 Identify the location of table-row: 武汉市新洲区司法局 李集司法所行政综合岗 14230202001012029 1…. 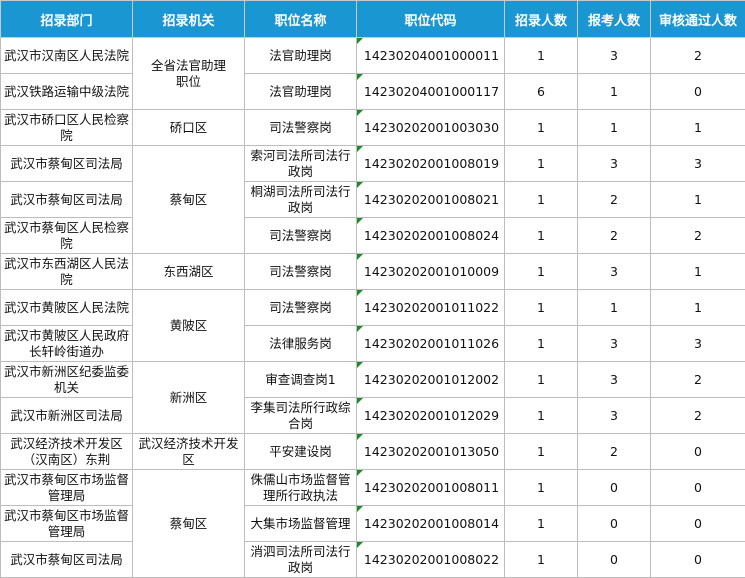
(373, 416).